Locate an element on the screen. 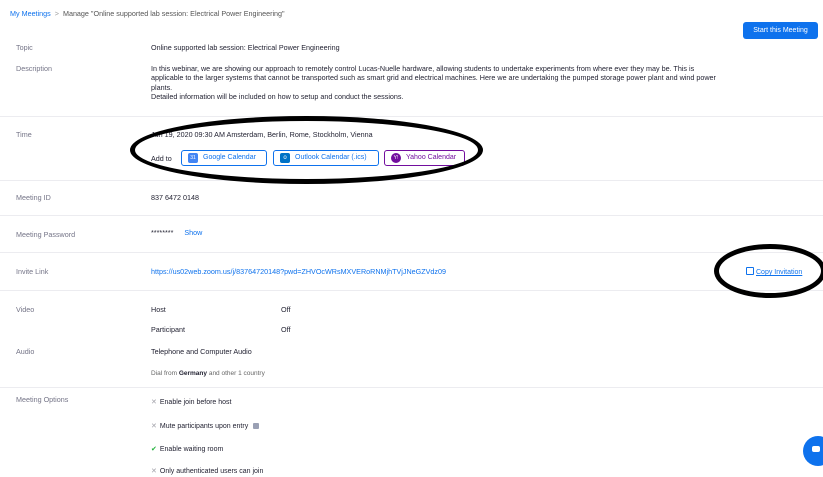 This screenshot has width=823, height=477. info-icon is located at coordinates (256, 426).